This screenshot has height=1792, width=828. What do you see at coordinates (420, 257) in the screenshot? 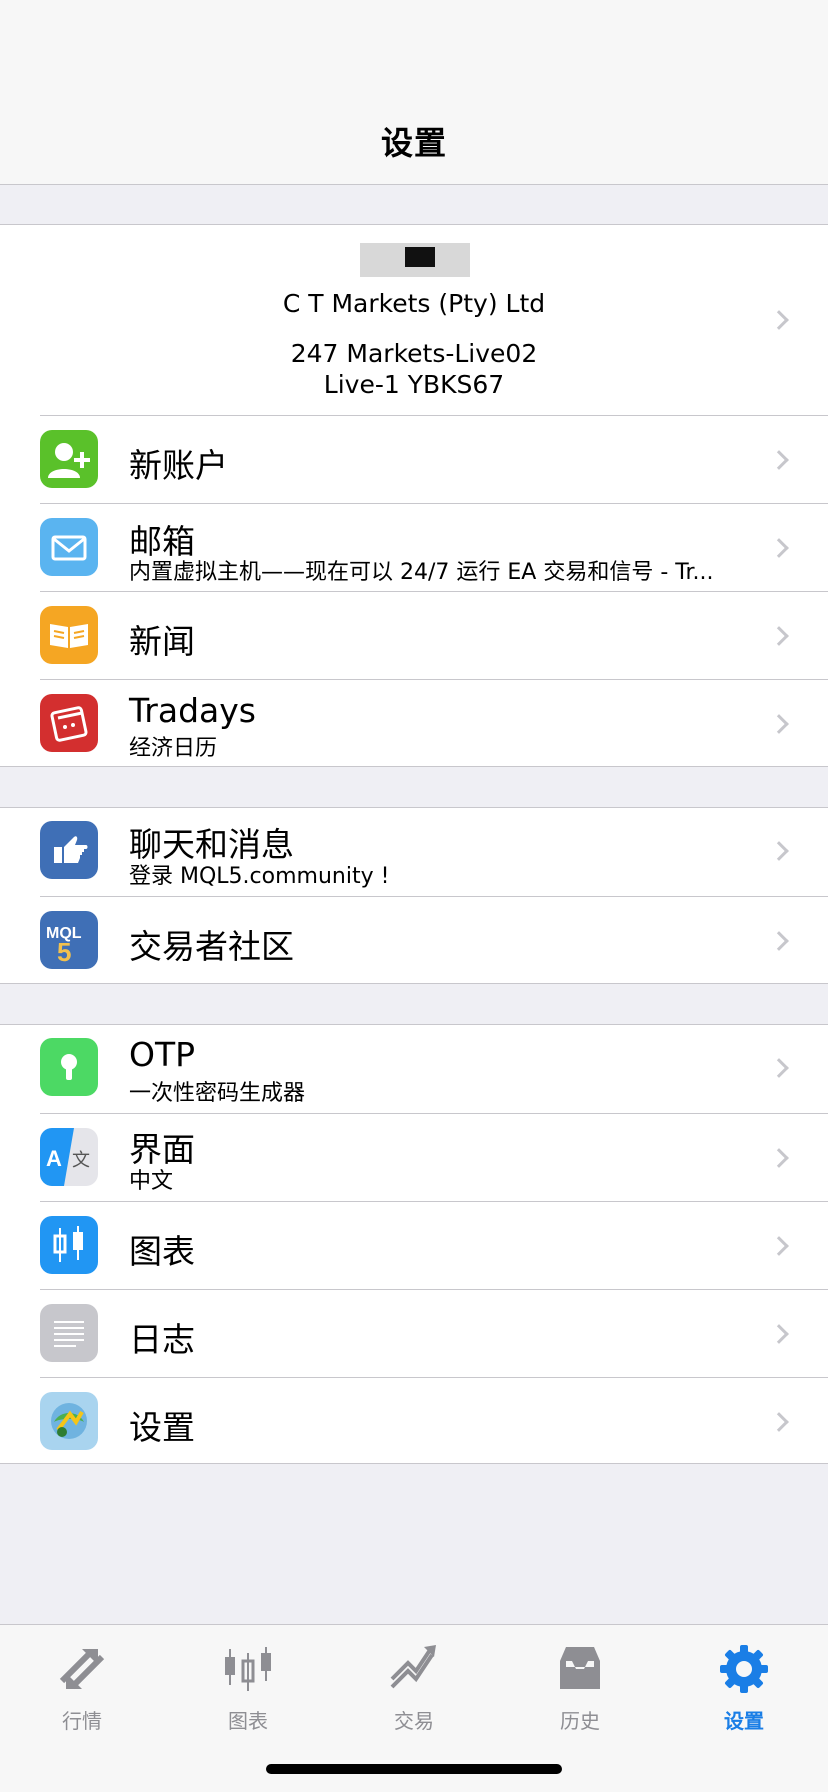
I see `redacted-mark` at bounding box center [420, 257].